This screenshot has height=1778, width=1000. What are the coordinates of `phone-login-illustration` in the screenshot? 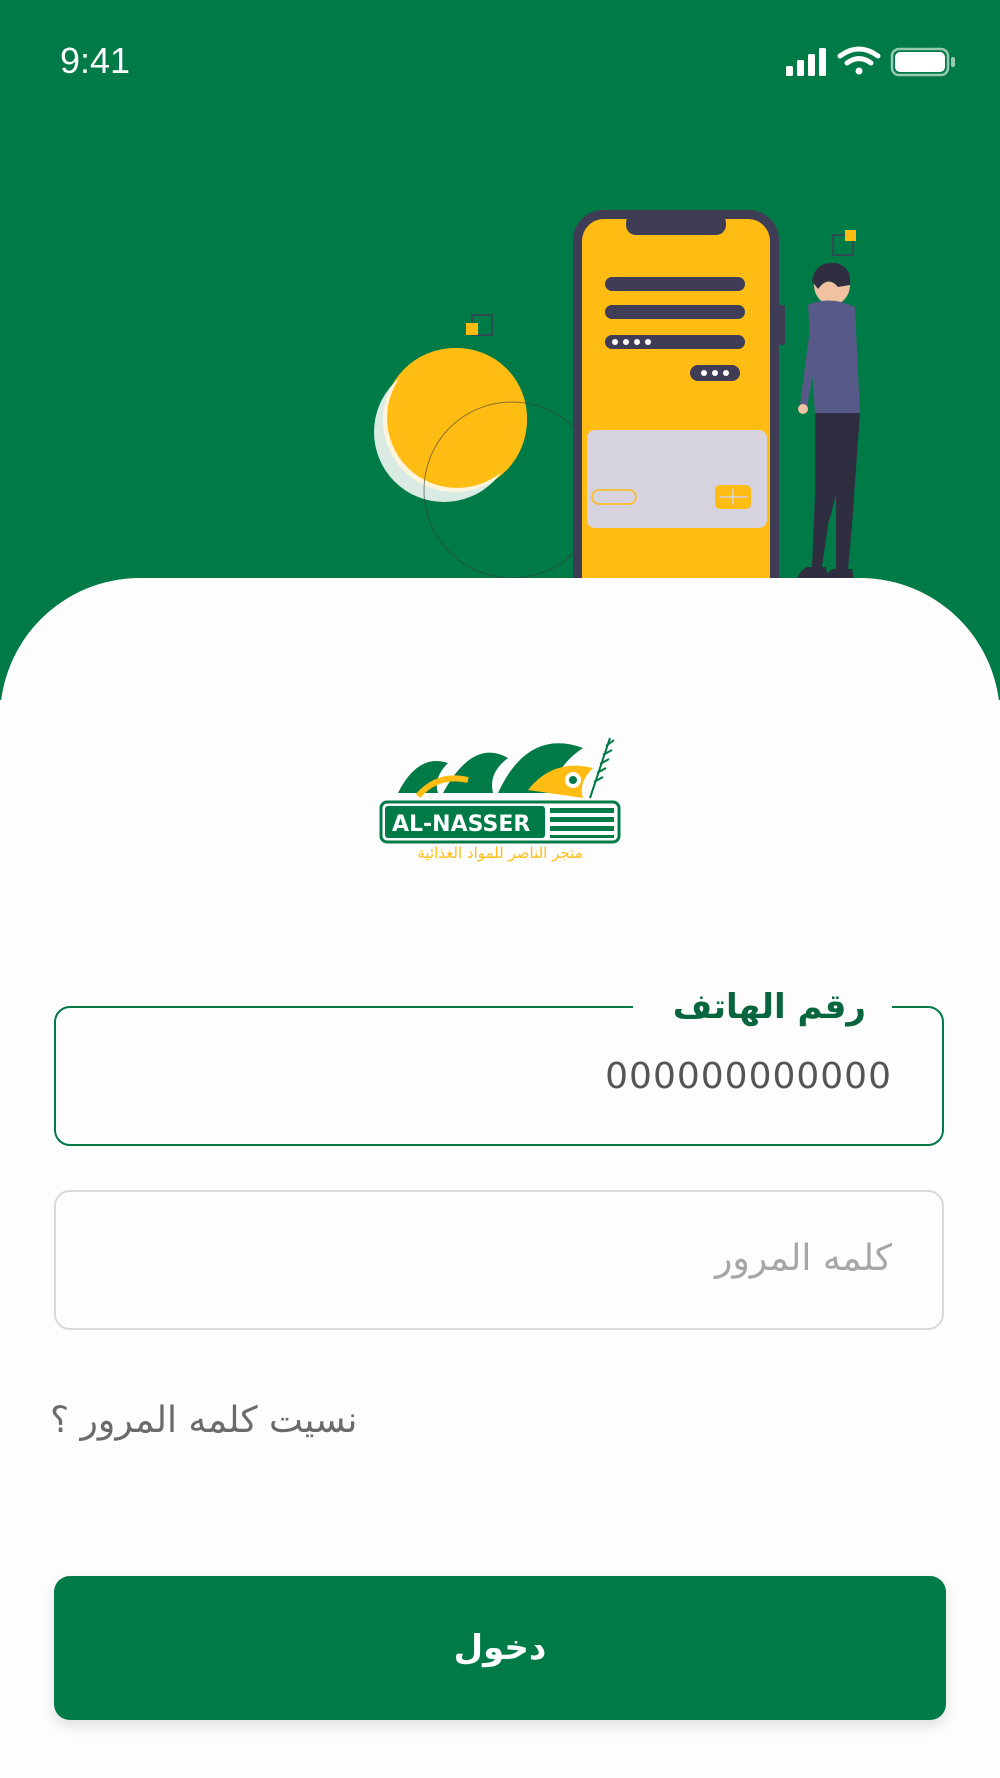 It's located at (659, 412).